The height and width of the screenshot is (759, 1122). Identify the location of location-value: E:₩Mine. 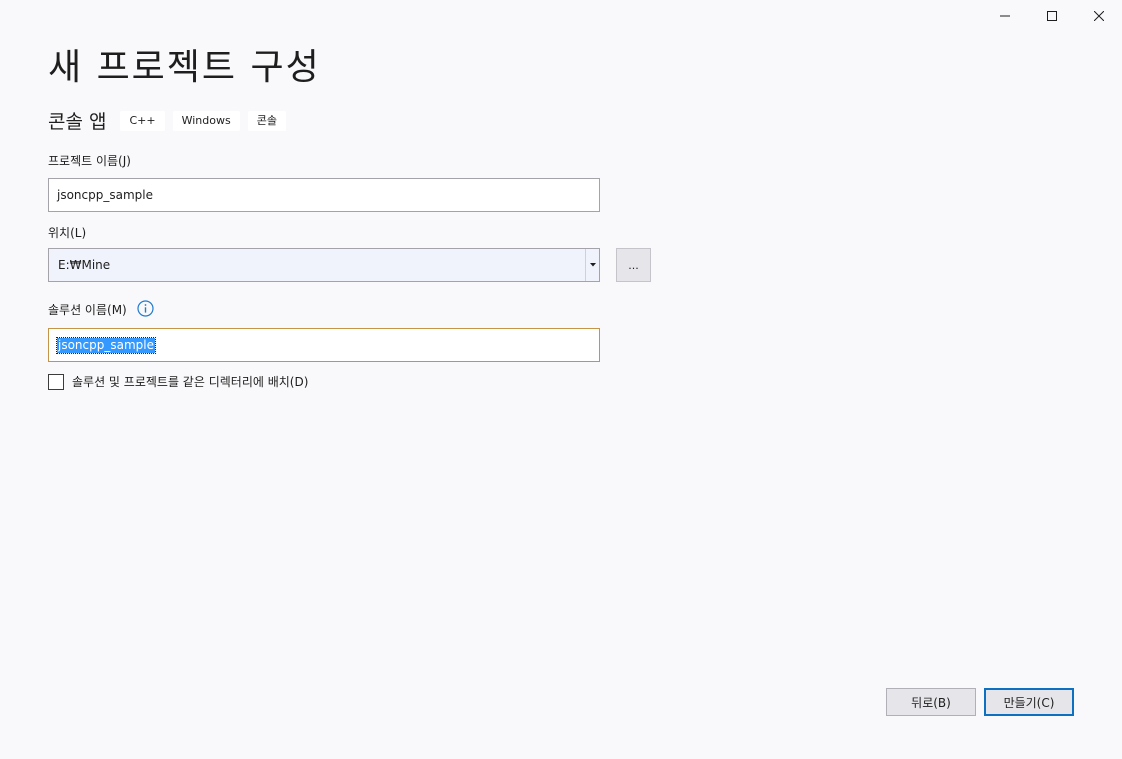
(84, 265).